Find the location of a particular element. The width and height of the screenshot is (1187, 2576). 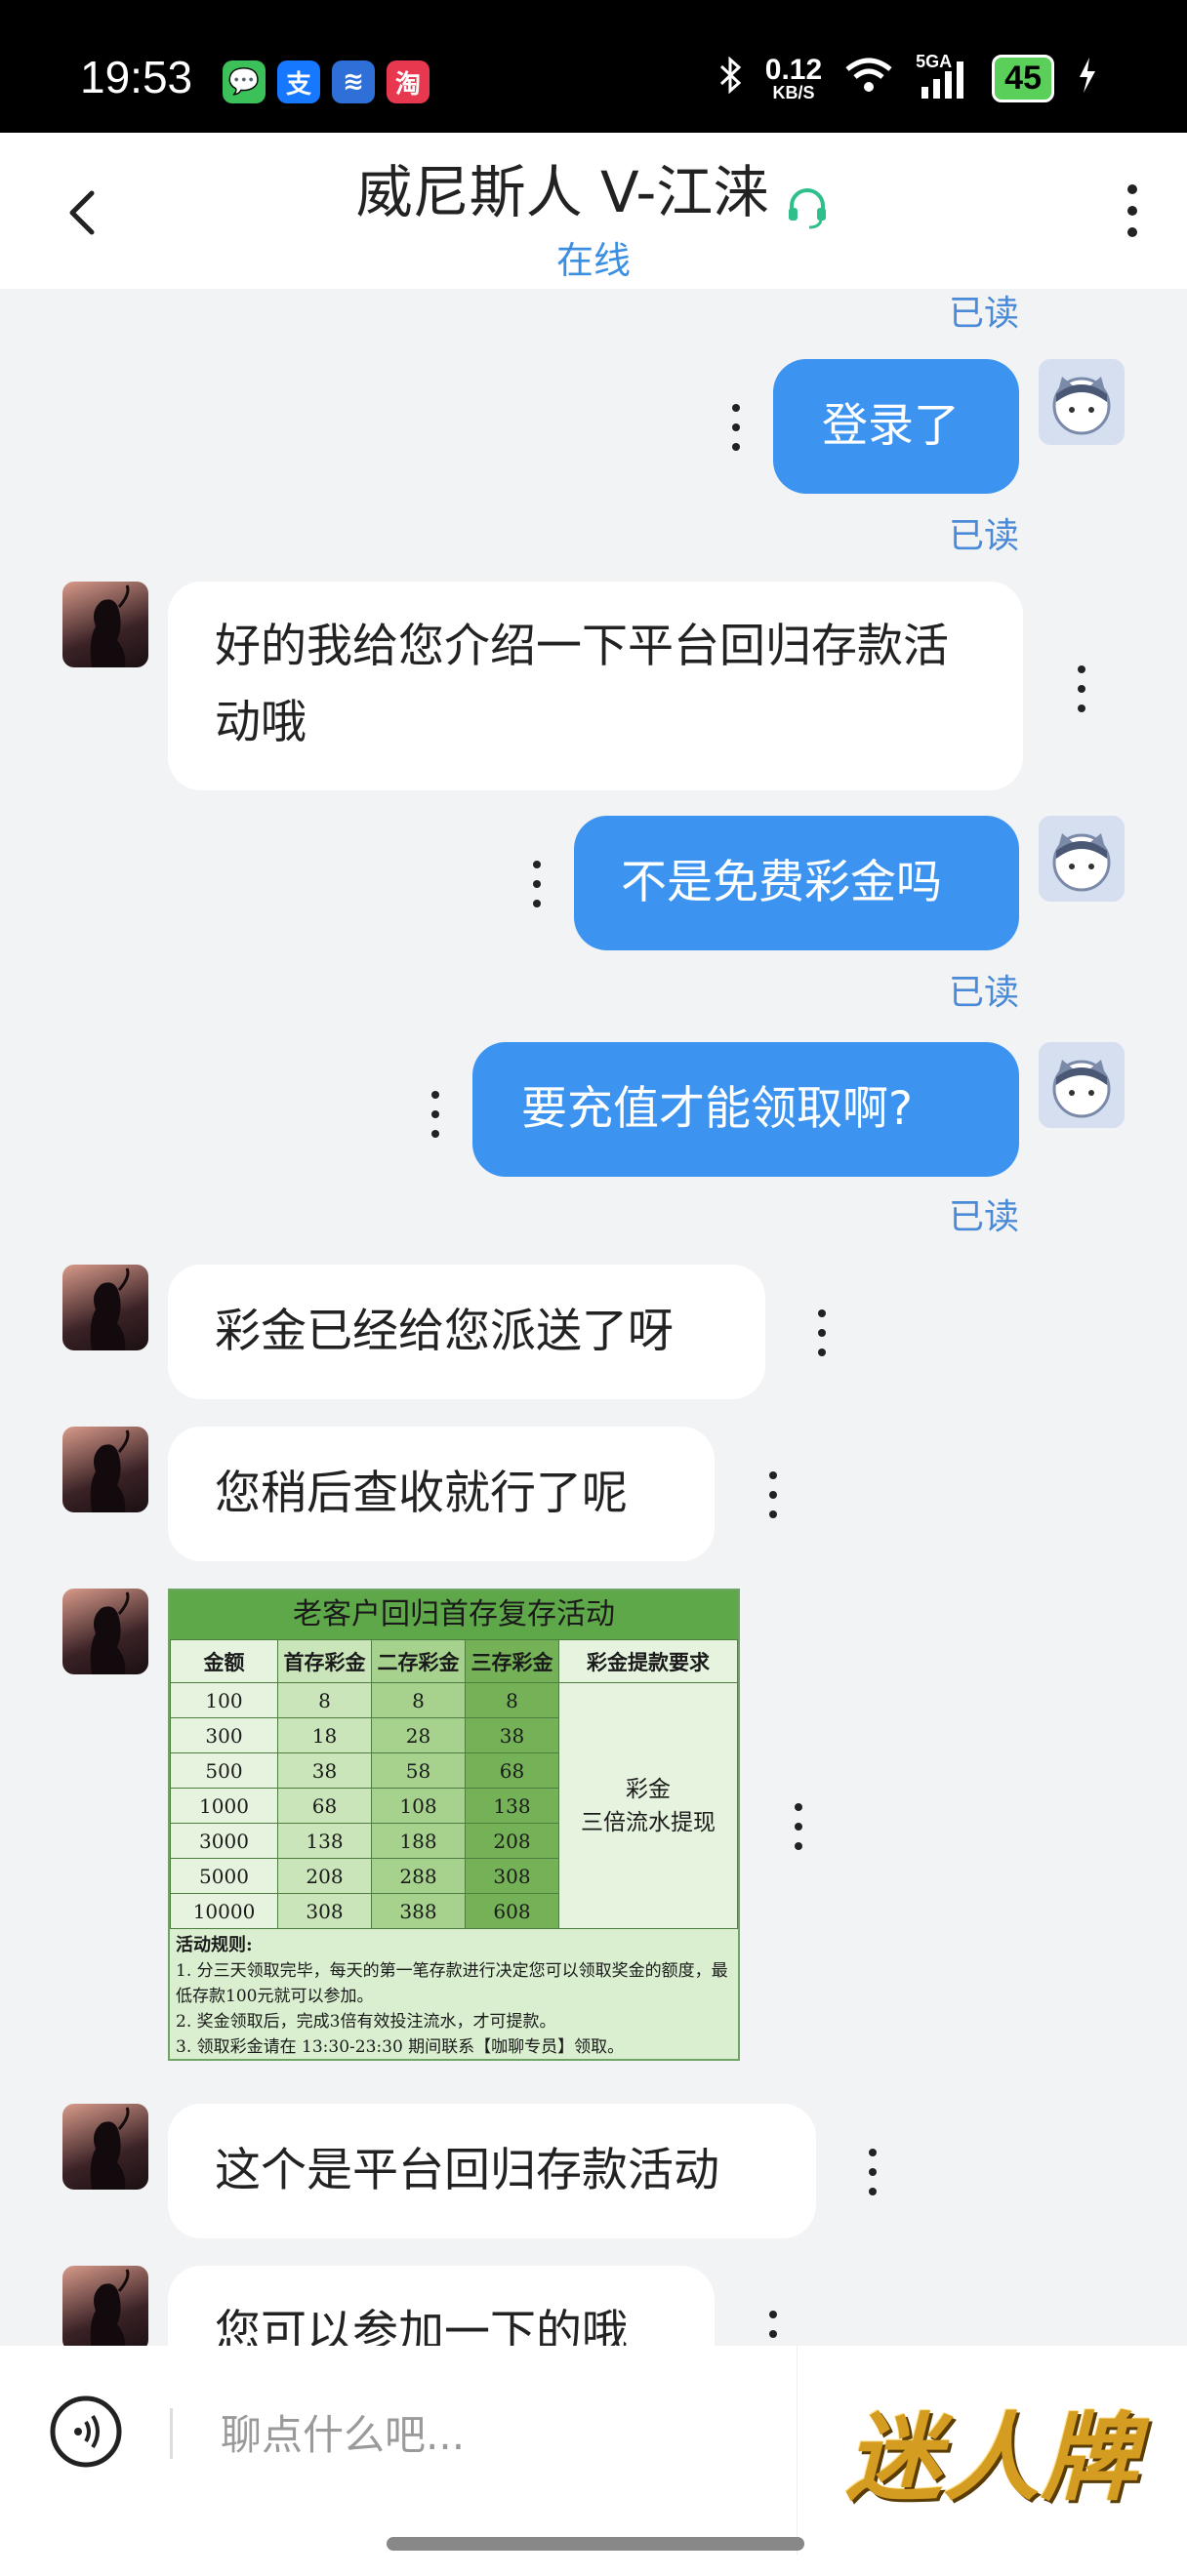

wallet-app-icon: ≋ is located at coordinates (353, 81).